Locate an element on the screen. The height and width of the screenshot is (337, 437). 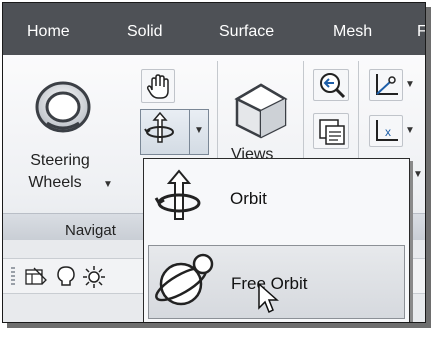
ucs-x-button: x is located at coordinates (386, 131).